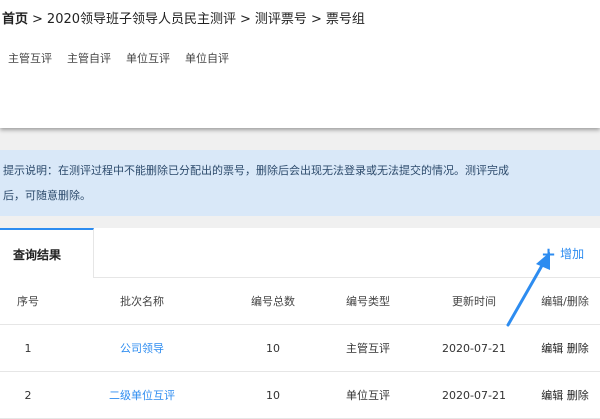 This screenshot has width=600, height=419. I want to click on tab-query-results: 查询结果, so click(47, 253).